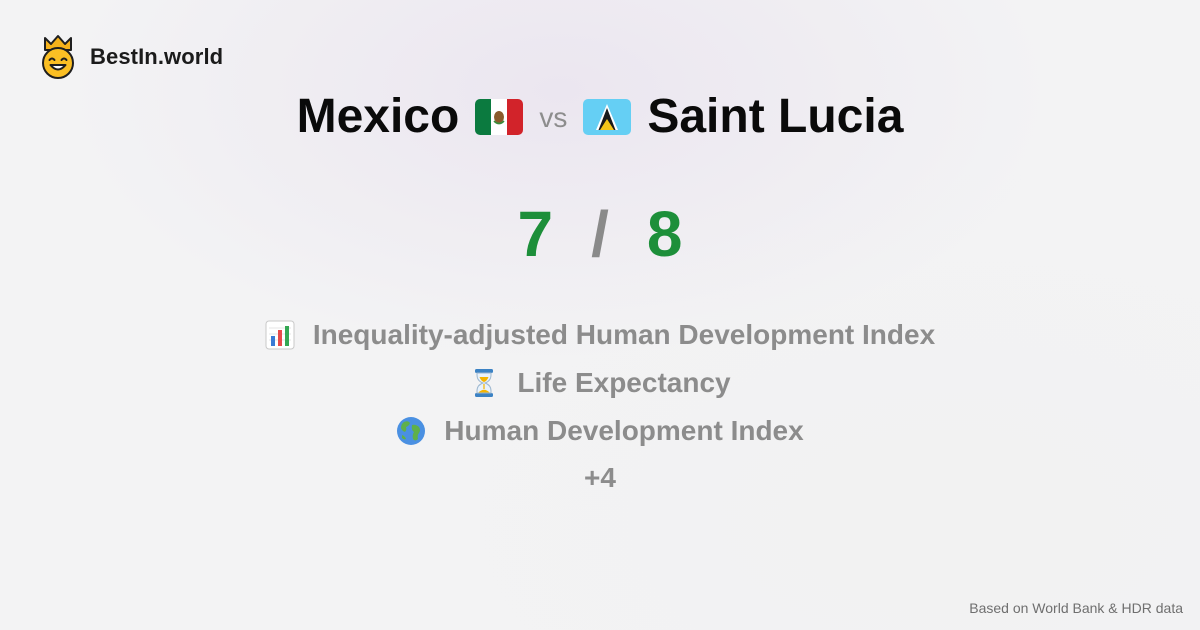 The height and width of the screenshot is (630, 1200). I want to click on brand: BestIn.world, so click(130, 57).